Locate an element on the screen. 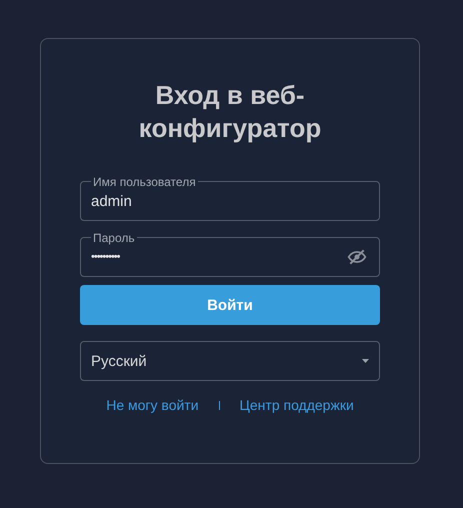 The width and height of the screenshot is (463, 508). caret-icon is located at coordinates (365, 361).